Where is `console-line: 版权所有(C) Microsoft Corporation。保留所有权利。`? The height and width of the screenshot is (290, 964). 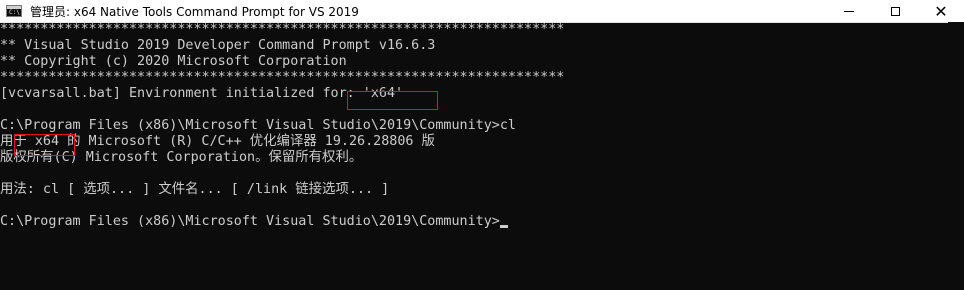 console-line: 版权所有(C) Microsoft Corporation。保留所有权利。 is located at coordinates (181, 157).